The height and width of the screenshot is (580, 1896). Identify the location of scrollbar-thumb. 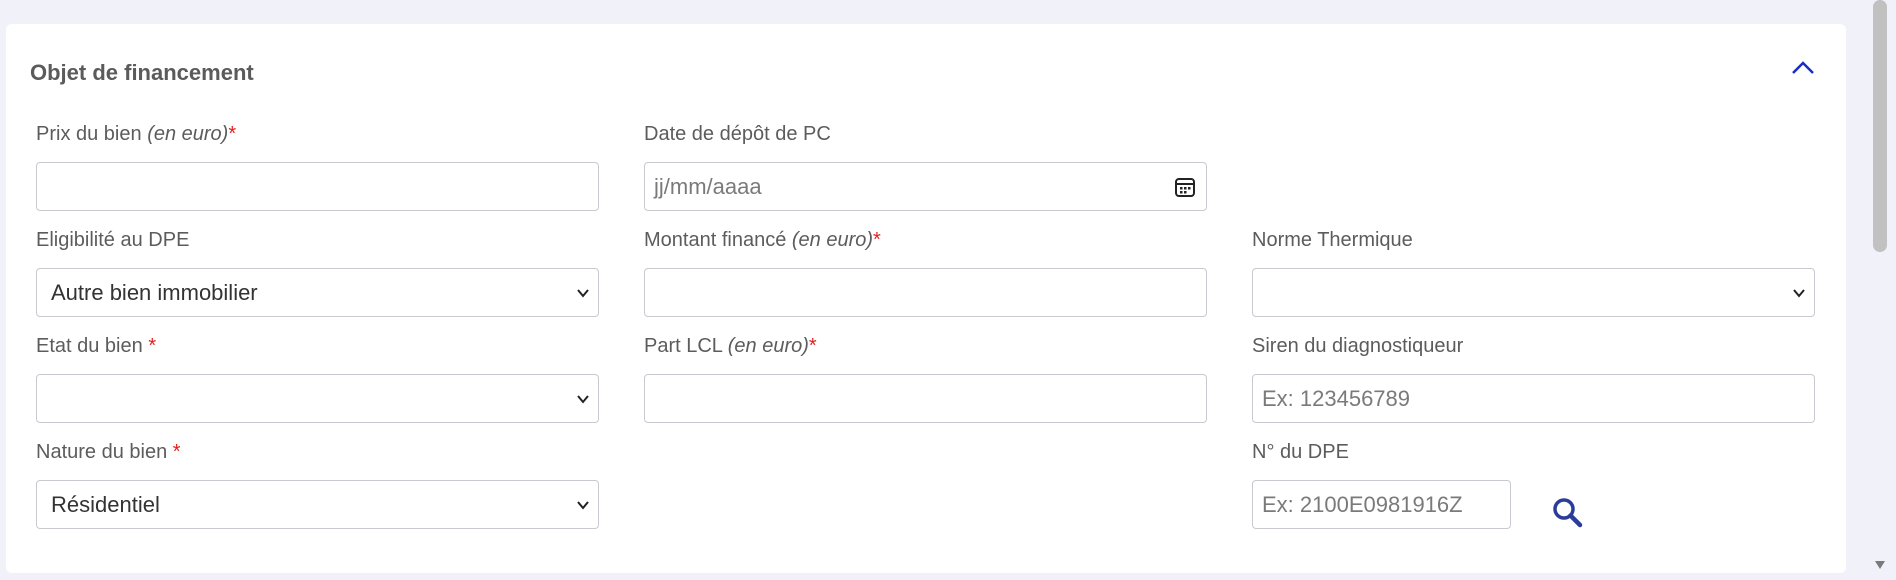
(1880, 126).